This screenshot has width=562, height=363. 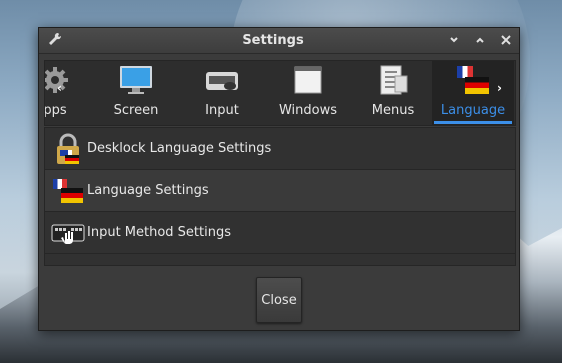 I want to click on menu-icon, so click(x=393, y=80).